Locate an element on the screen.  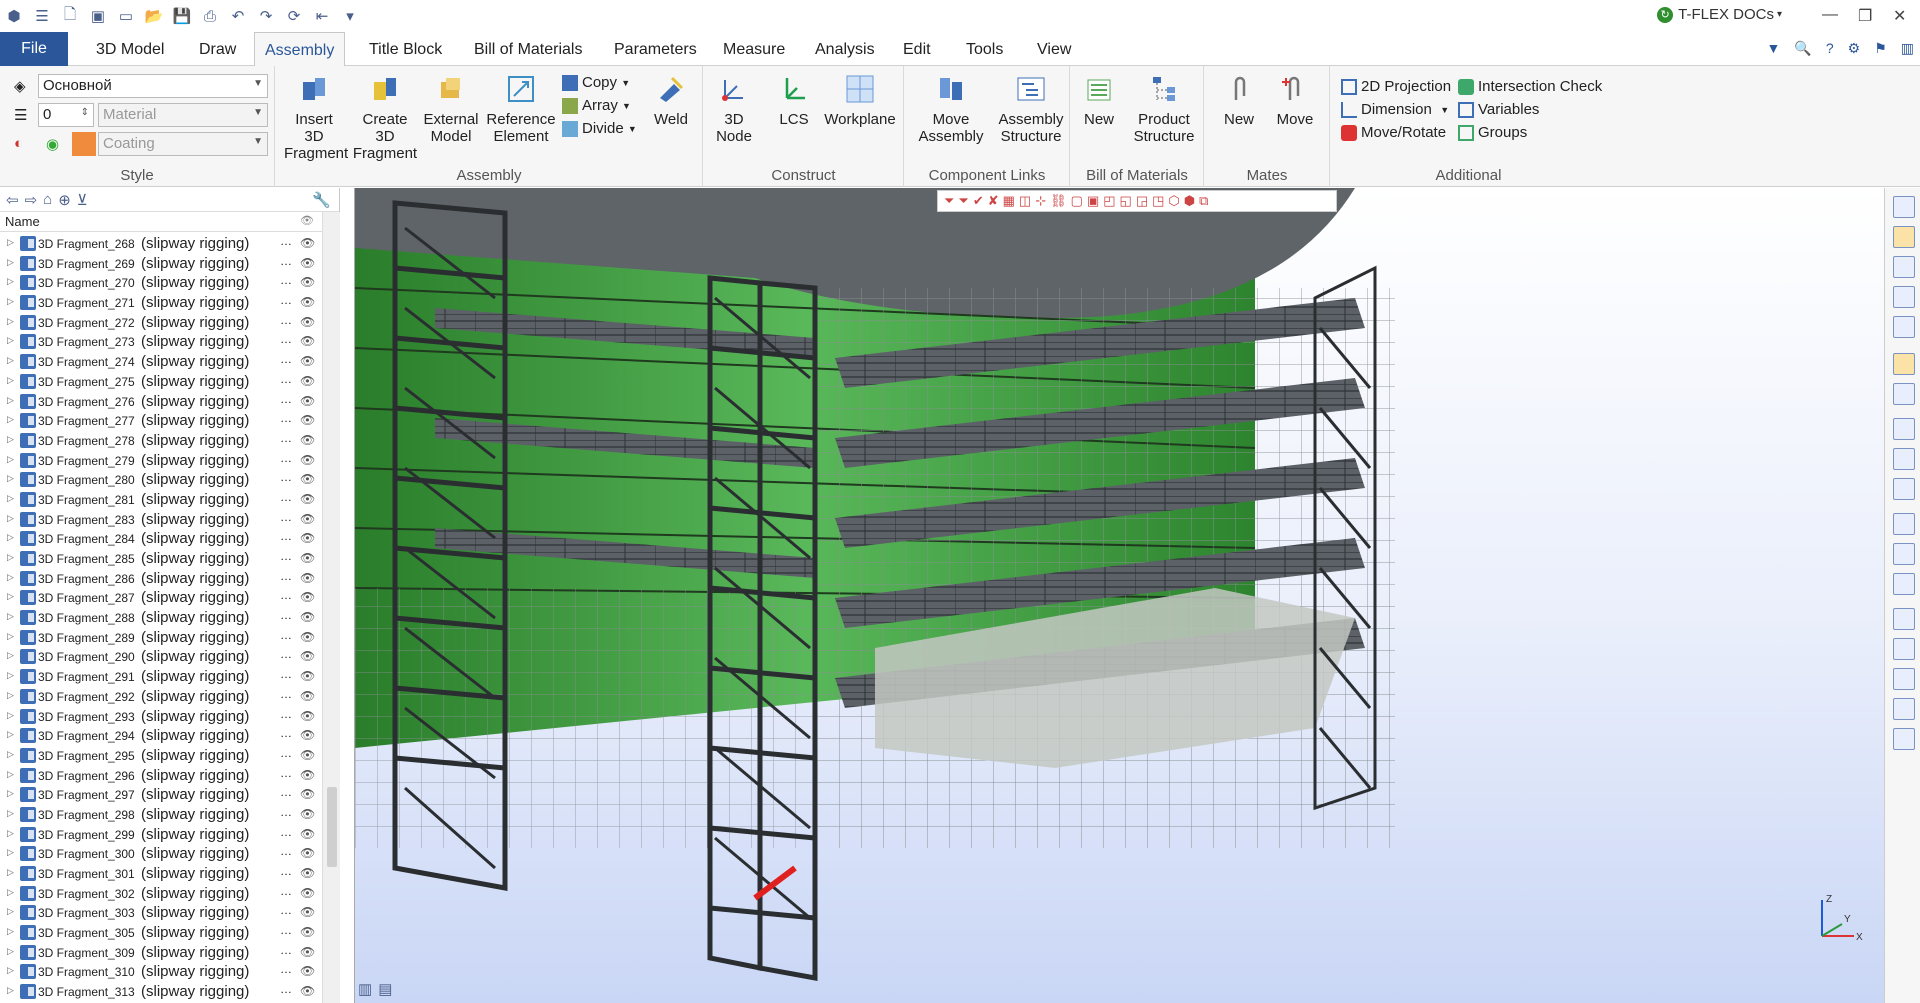
tree-row: ▷ 3D Fragment_303 (slipway rigging) … 👁 is located at coordinates (161, 913).